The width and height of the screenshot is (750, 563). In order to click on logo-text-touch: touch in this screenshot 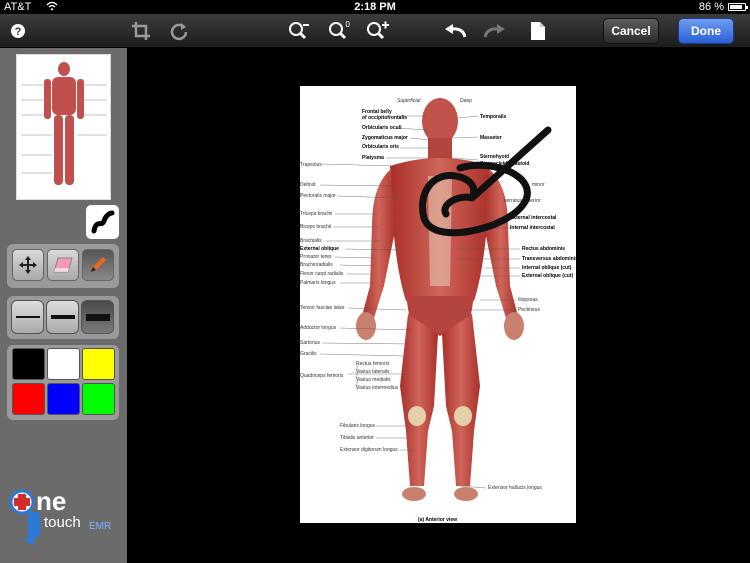, I will do `click(62, 522)`.